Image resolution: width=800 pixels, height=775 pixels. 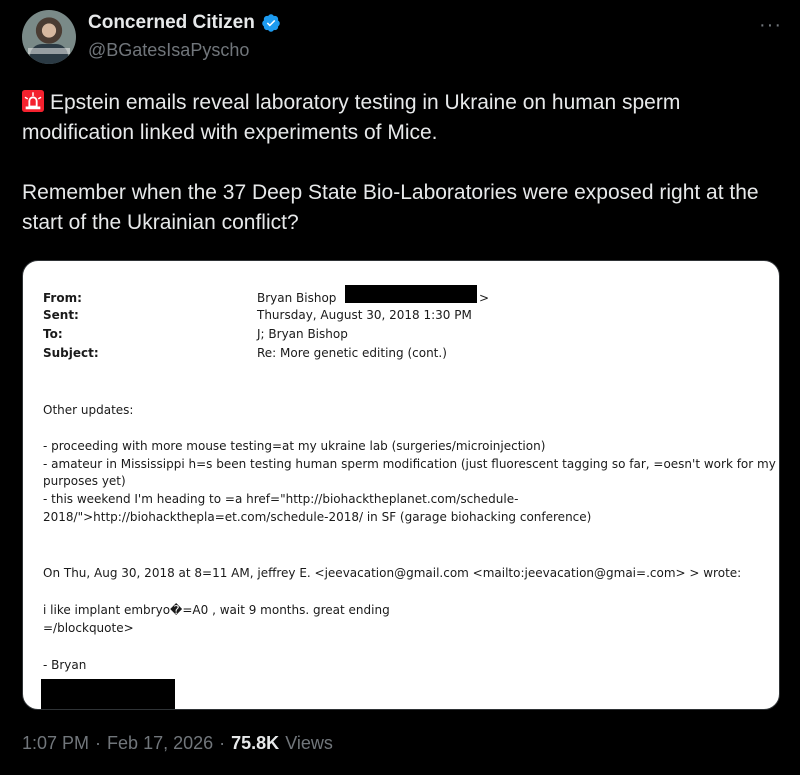 I want to click on email-subject-label: Subject:, so click(x=71, y=353).